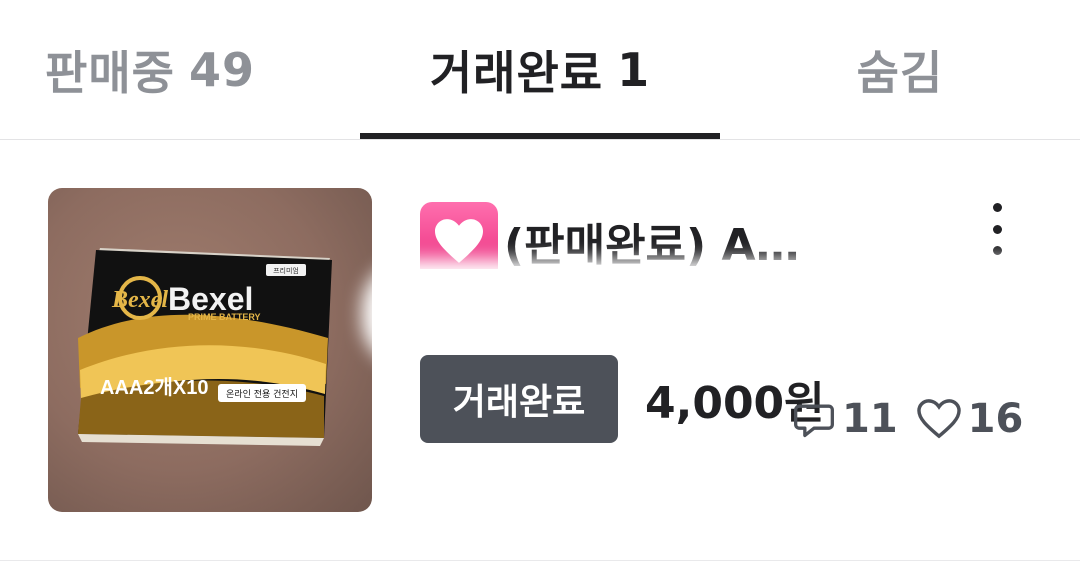  Describe the element at coordinates (286, 270) in the screenshot. I see `thumb-tag-text: 프리미엄` at that location.